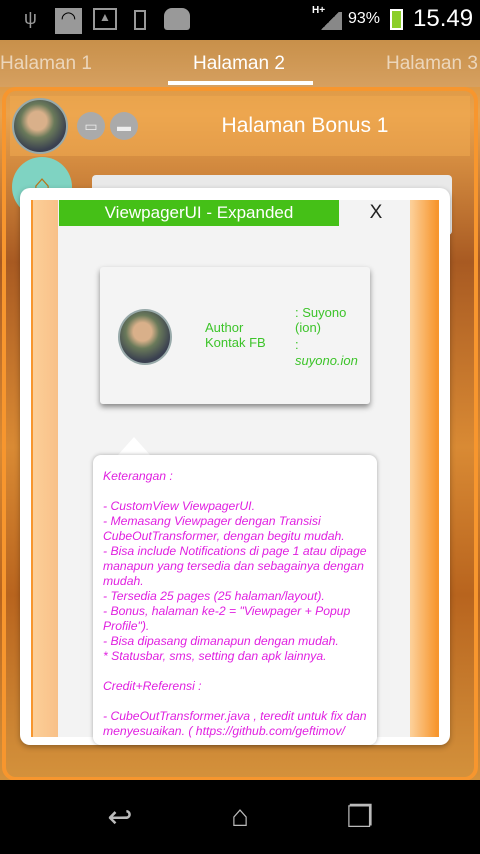  What do you see at coordinates (240, 83) in the screenshot?
I see `tab-indicator` at bounding box center [240, 83].